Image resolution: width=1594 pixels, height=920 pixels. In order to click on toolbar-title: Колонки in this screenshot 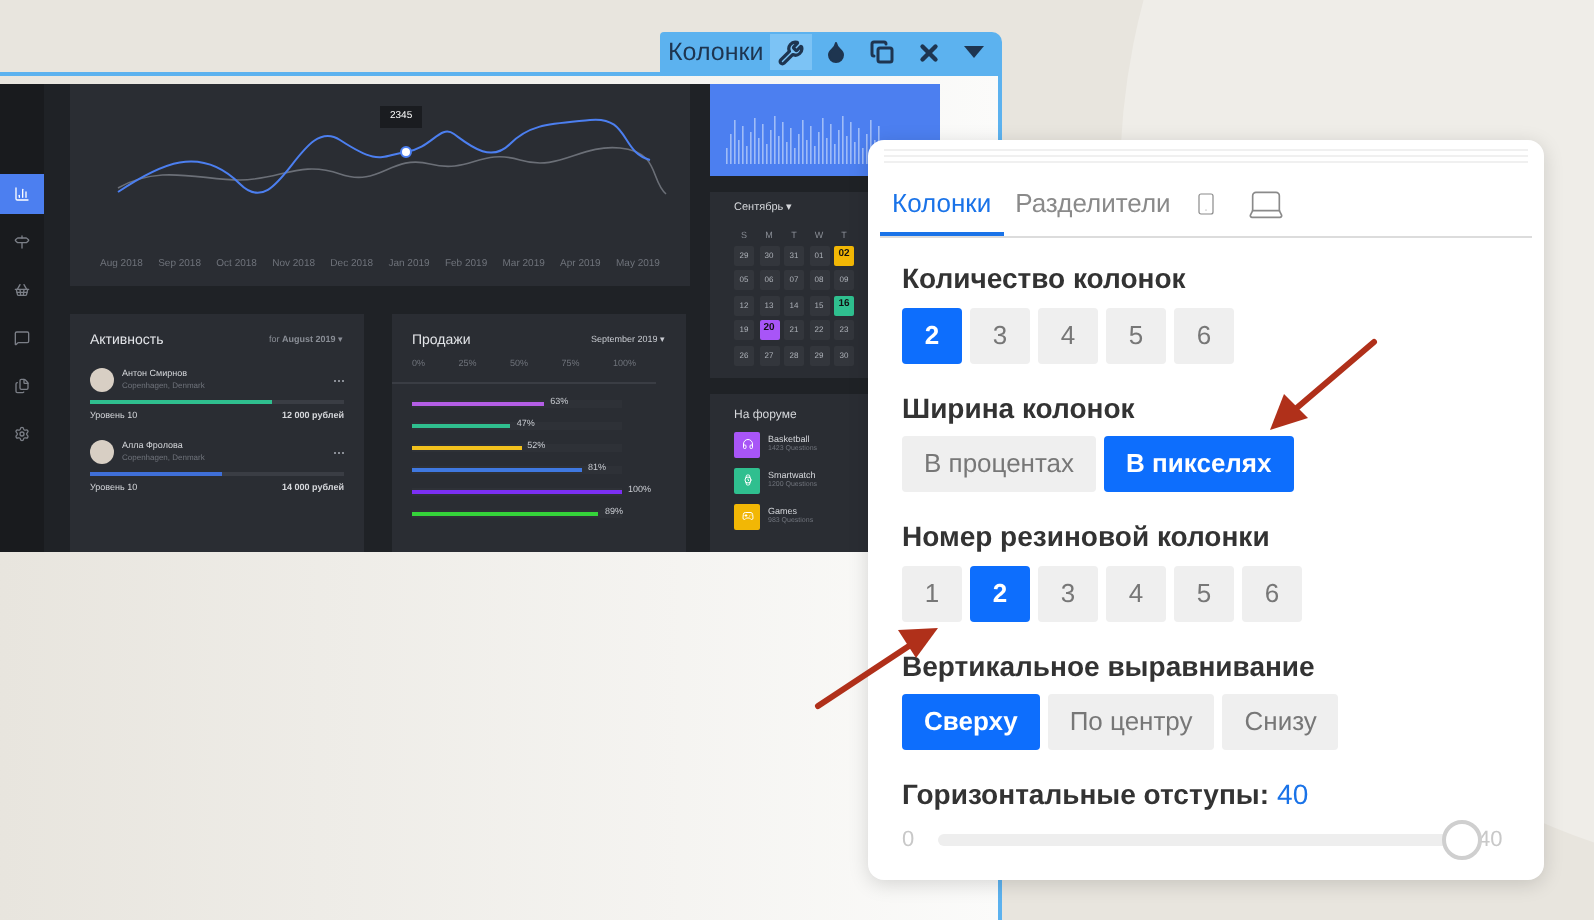, I will do `click(716, 52)`.